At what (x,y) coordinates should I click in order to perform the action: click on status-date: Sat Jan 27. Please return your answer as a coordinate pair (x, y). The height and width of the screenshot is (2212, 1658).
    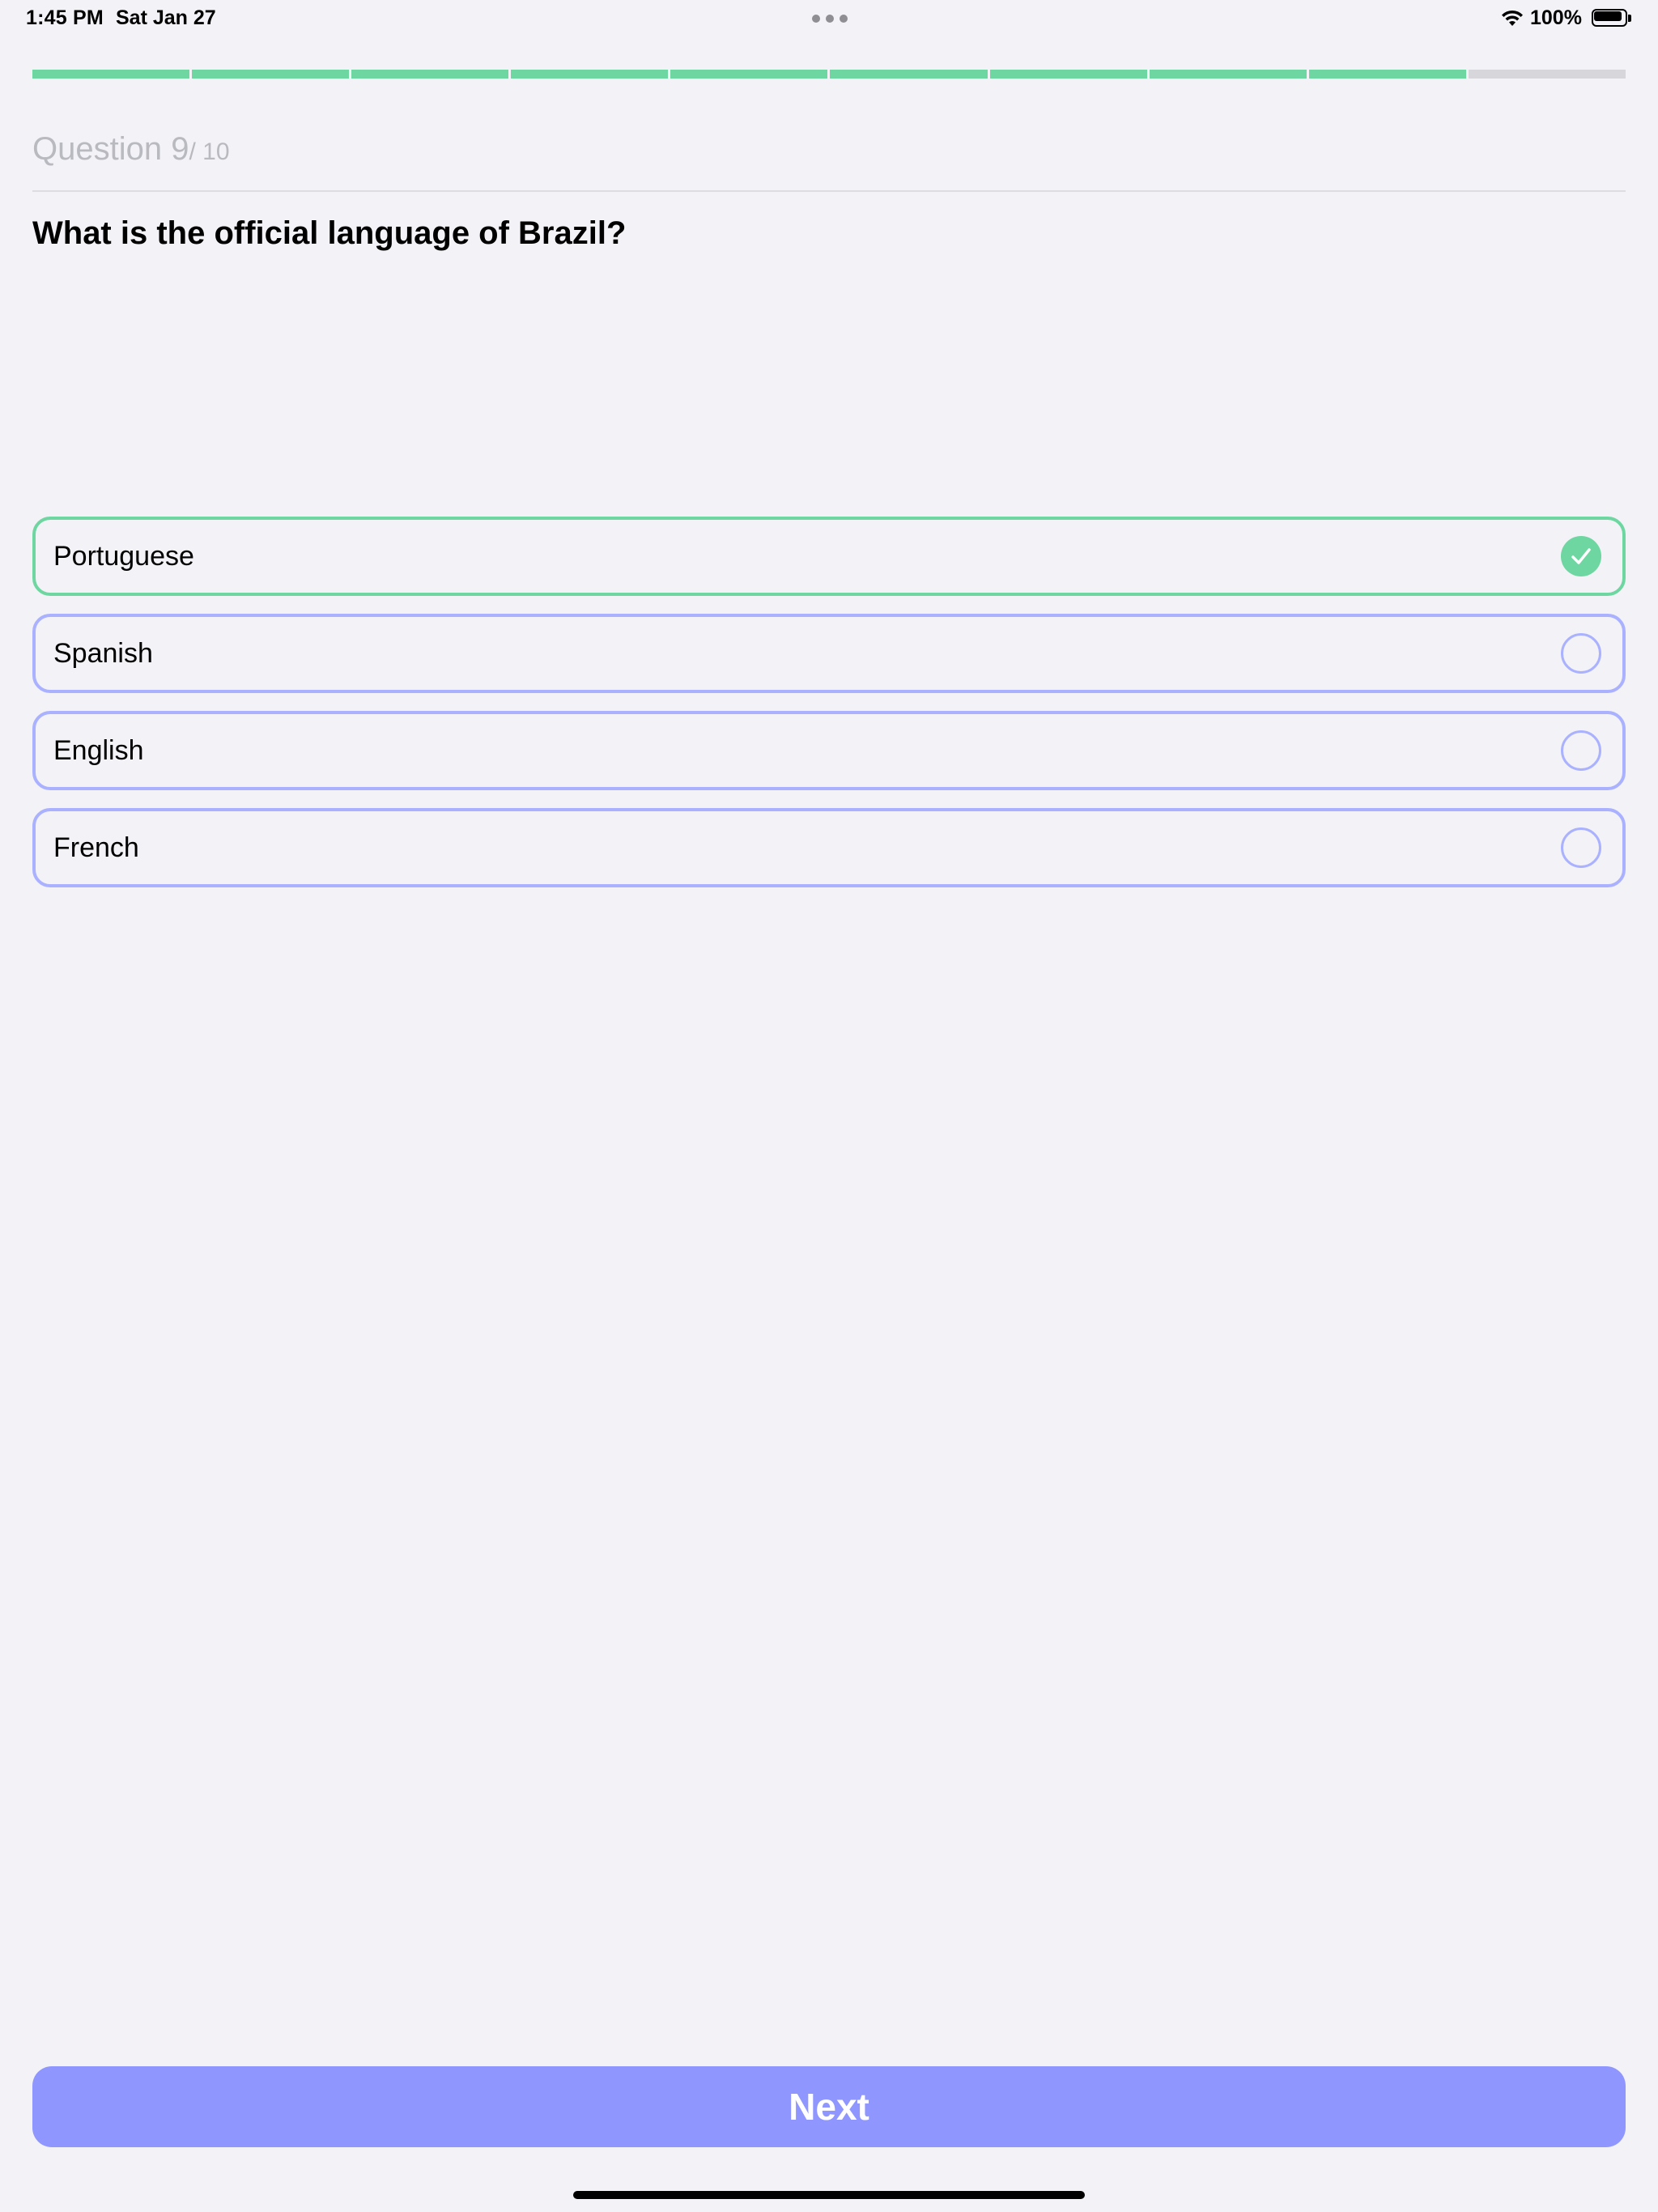
    Looking at the image, I should click on (166, 18).